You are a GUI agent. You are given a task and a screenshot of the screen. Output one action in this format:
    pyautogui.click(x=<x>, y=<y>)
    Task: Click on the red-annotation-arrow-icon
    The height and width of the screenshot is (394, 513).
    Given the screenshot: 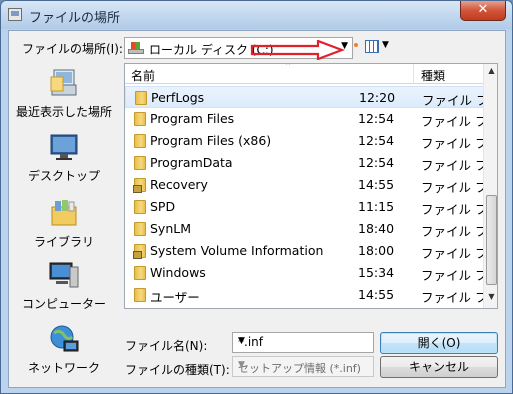 What is the action you would take?
    pyautogui.click(x=297, y=50)
    